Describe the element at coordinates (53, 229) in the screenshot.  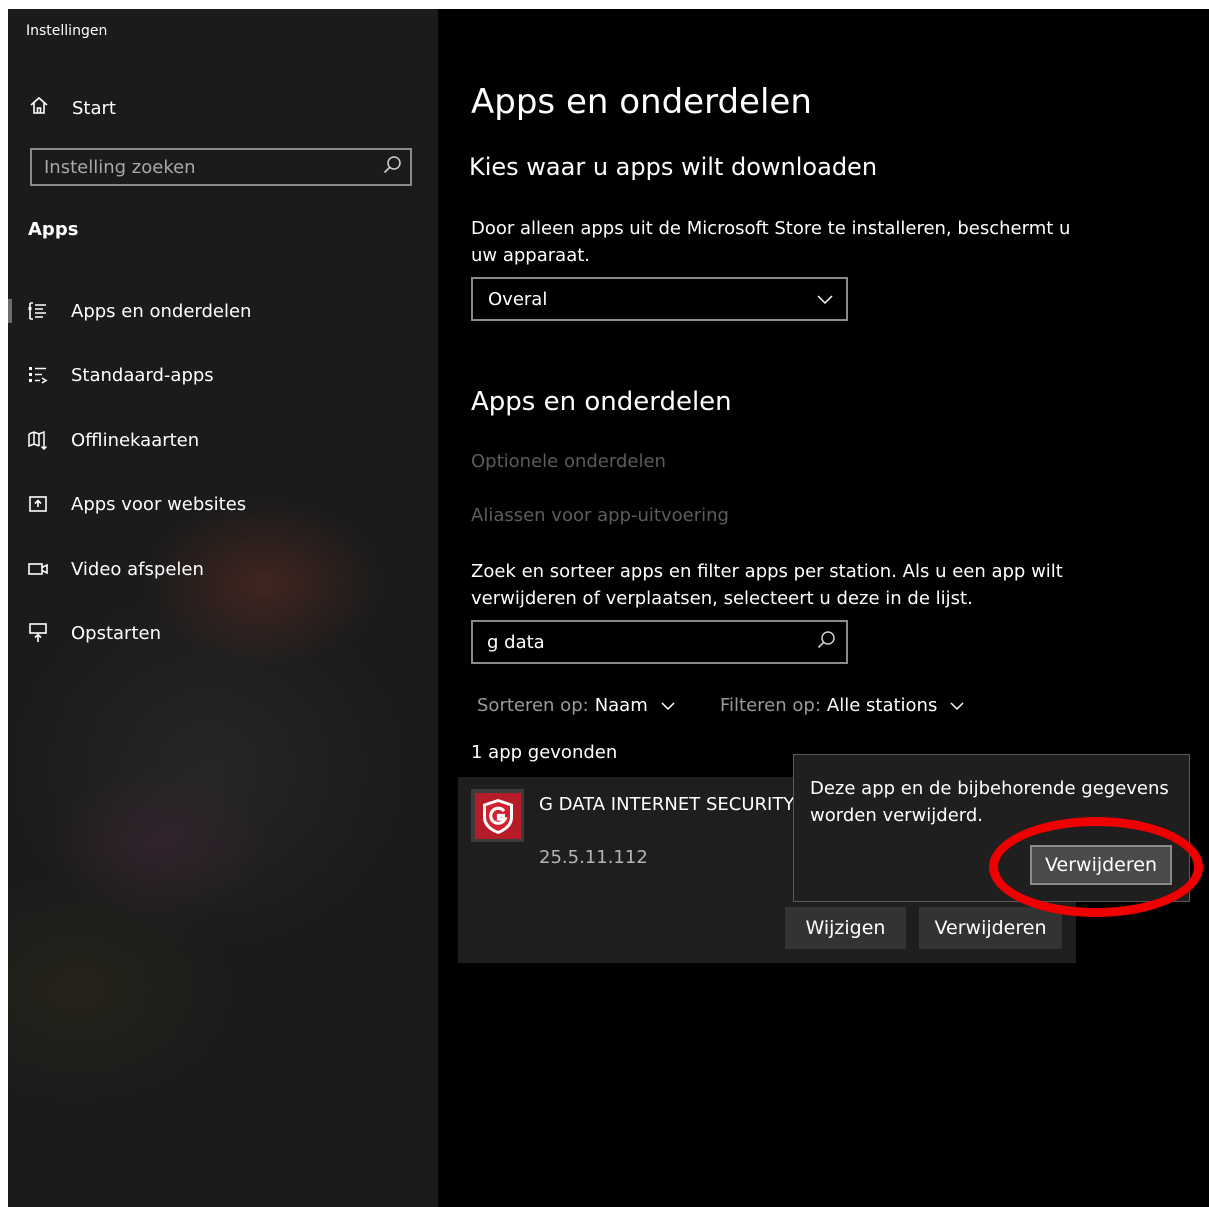
I see `section-heading: Apps` at that location.